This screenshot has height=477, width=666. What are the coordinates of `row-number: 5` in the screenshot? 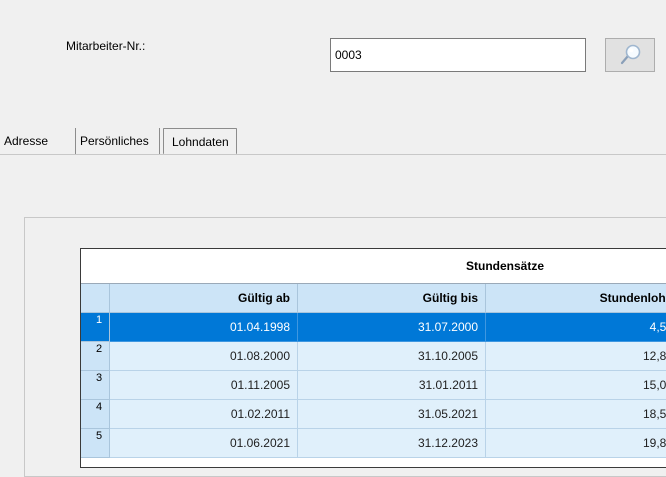 It's located at (95, 443).